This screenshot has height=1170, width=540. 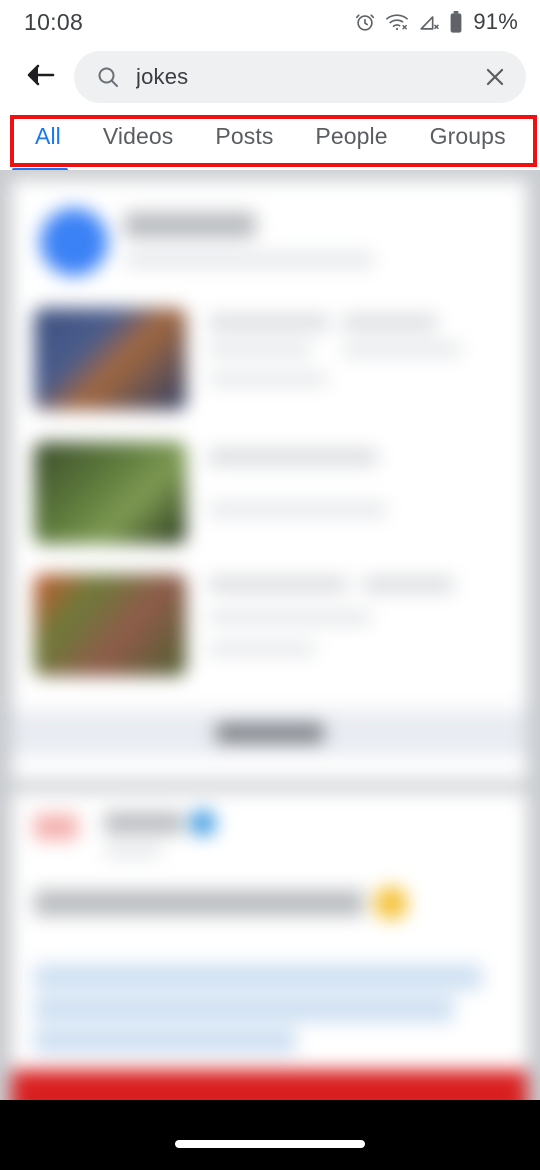 I want to click on post-author, so click(x=144, y=823).